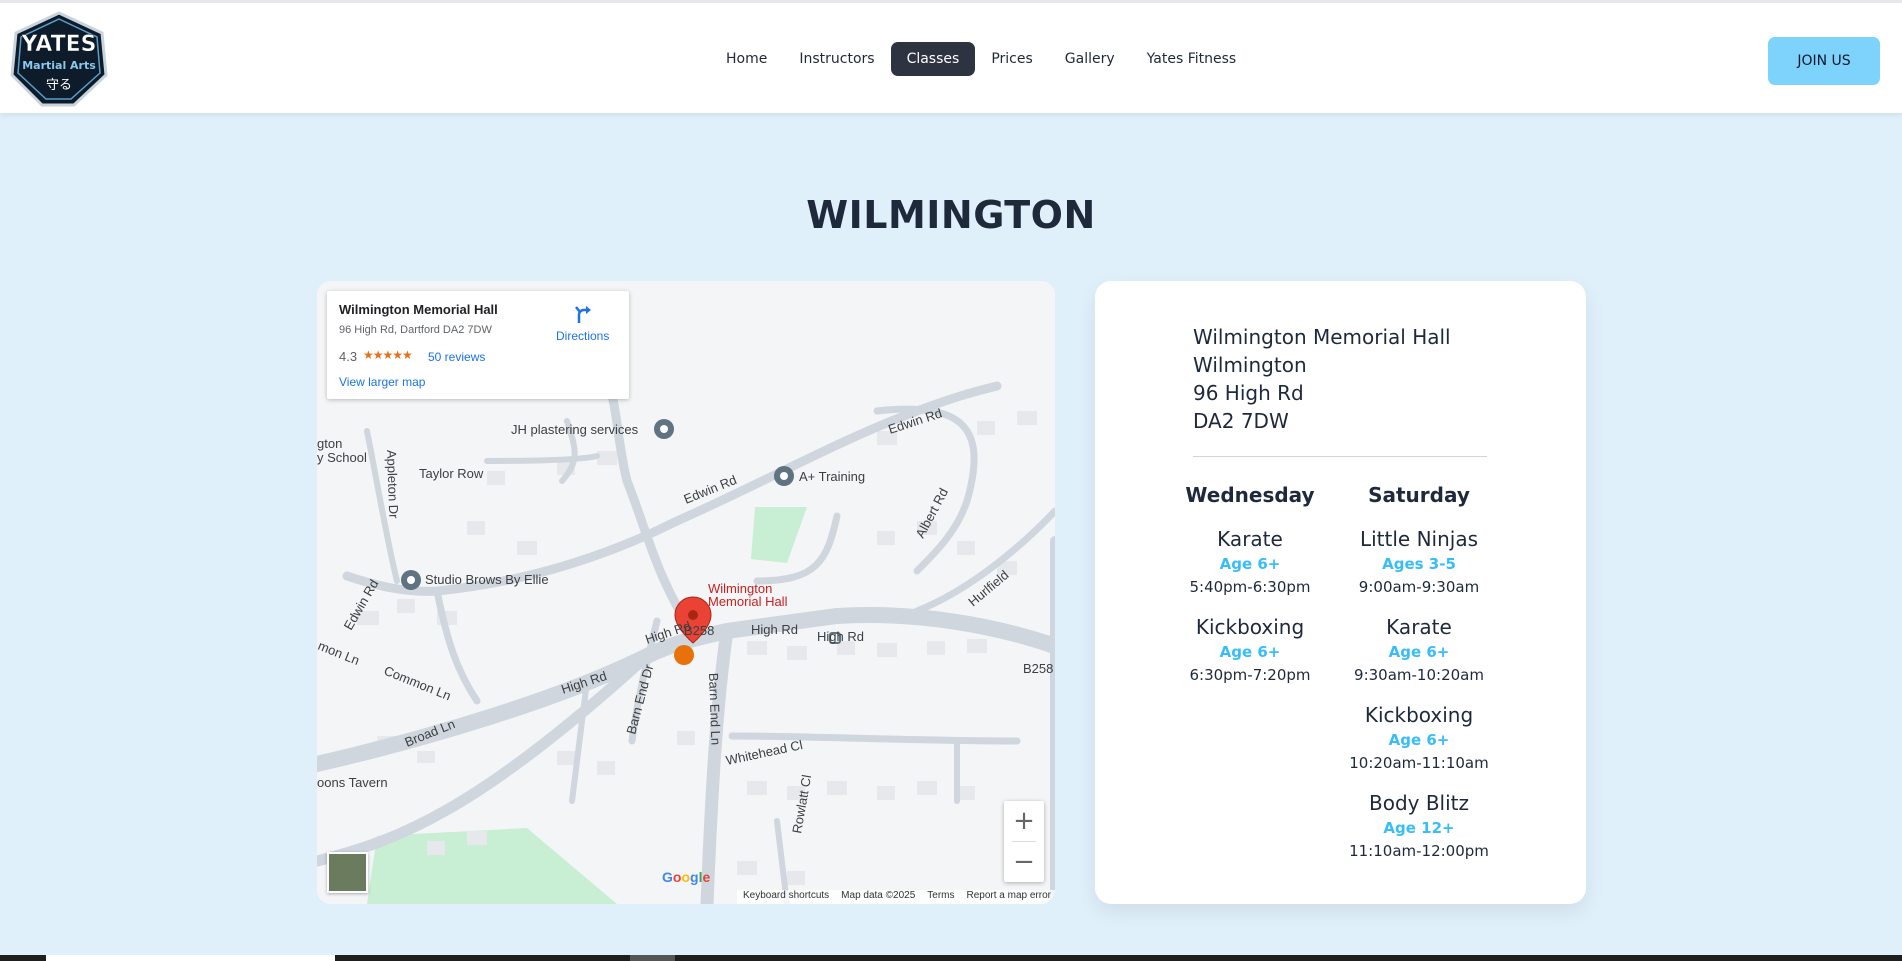  Describe the element at coordinates (1419, 828) in the screenshot. I see `class-age: Age 12+` at that location.